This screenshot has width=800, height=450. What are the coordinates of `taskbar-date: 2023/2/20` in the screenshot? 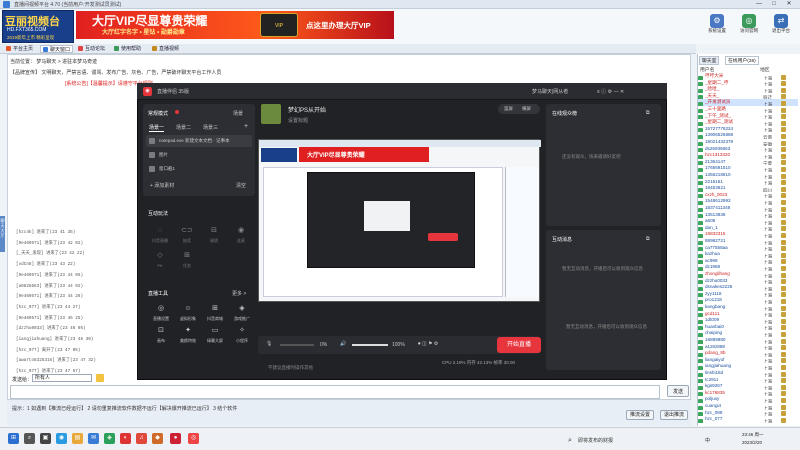 It's located at (752, 442).